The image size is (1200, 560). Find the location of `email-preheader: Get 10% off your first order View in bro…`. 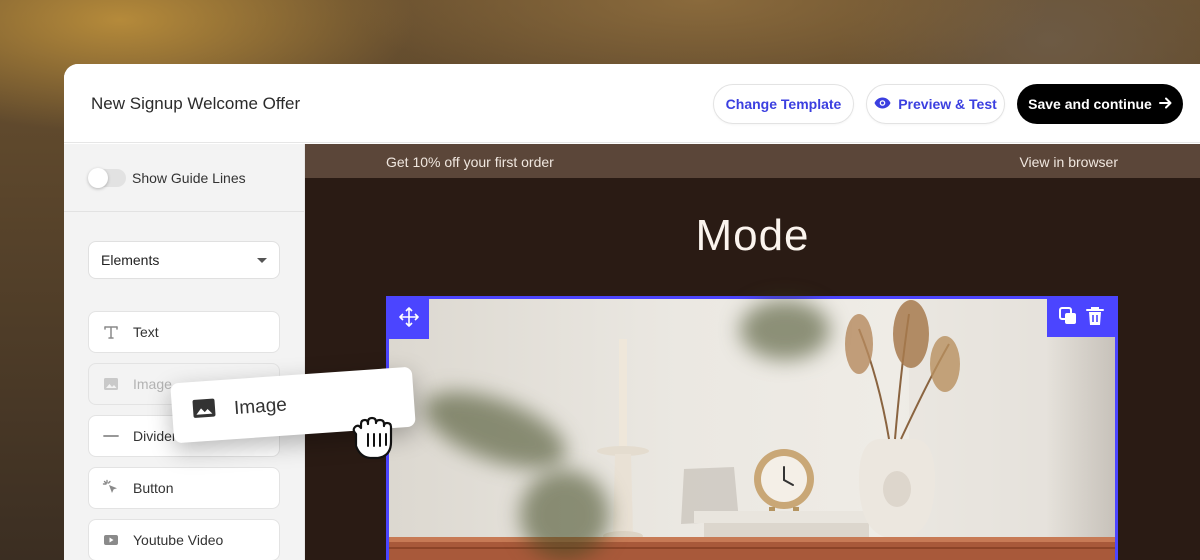

email-preheader: Get 10% off your first order View in bro… is located at coordinates (752, 161).